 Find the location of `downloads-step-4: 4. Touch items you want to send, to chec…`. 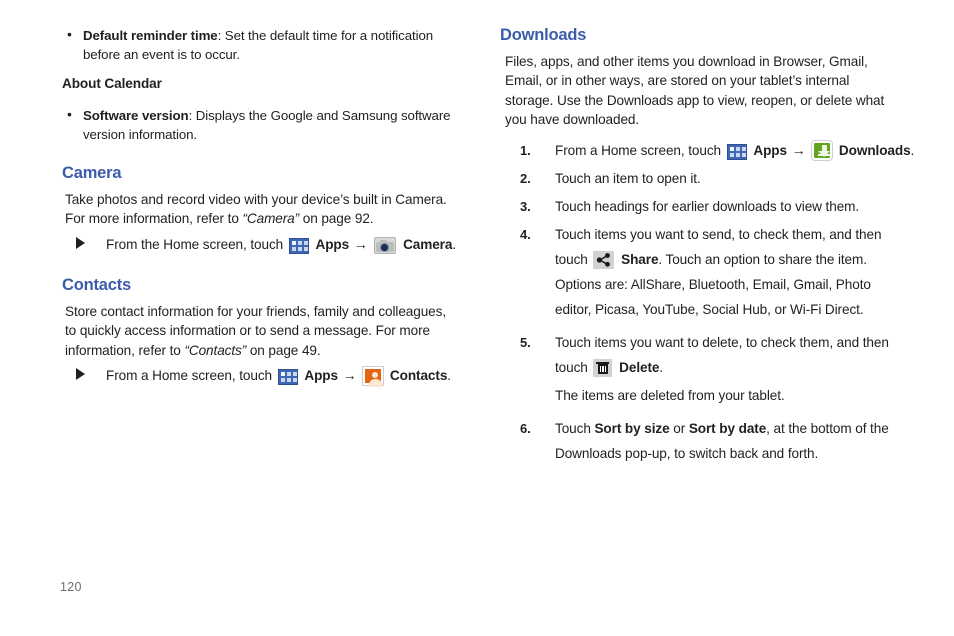

downloads-step-4: 4. Touch items you want to send, to chec… is located at coordinates (710, 272).